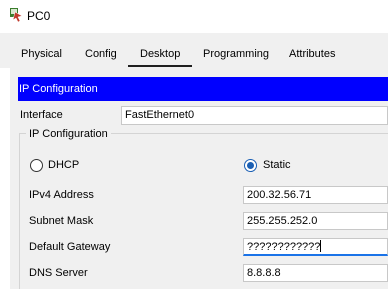 The width and height of the screenshot is (388, 289). I want to click on dns-server-label: DNS Server, so click(58, 273).